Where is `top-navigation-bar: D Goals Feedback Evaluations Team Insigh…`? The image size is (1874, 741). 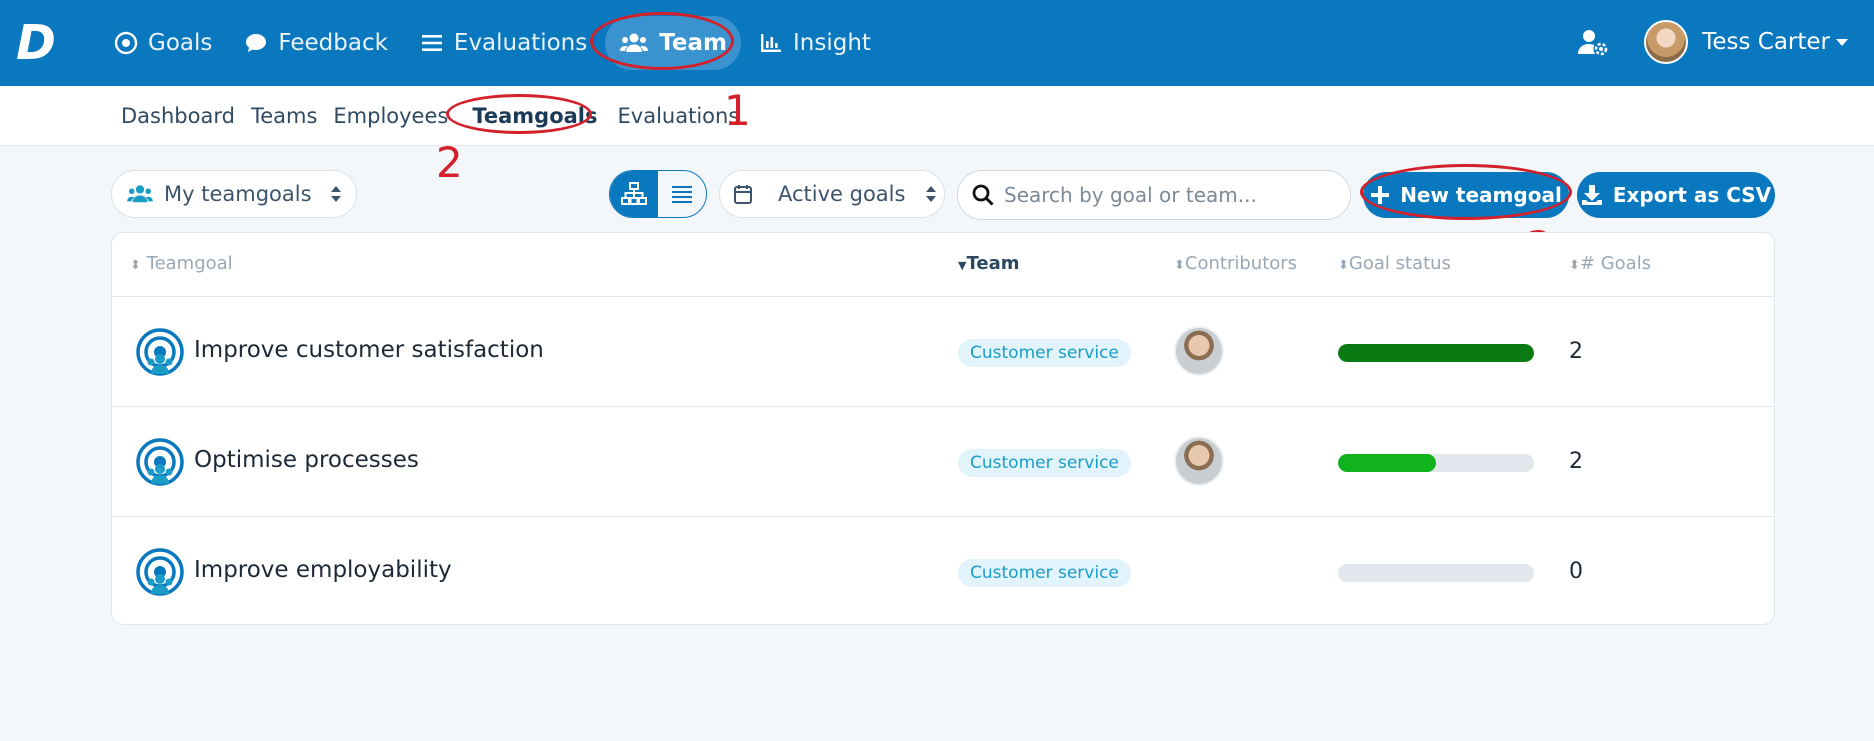
top-navigation-bar: D Goals Feedback Evaluations Team Insigh… is located at coordinates (937, 43).